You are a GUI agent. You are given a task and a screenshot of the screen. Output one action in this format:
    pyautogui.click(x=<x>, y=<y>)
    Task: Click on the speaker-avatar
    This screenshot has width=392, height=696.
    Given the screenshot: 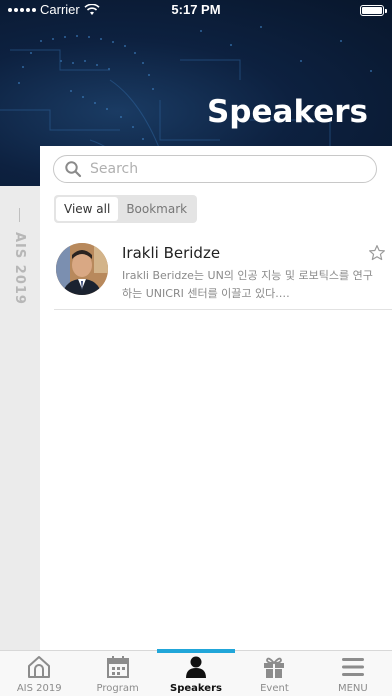 What is the action you would take?
    pyautogui.click(x=82, y=269)
    